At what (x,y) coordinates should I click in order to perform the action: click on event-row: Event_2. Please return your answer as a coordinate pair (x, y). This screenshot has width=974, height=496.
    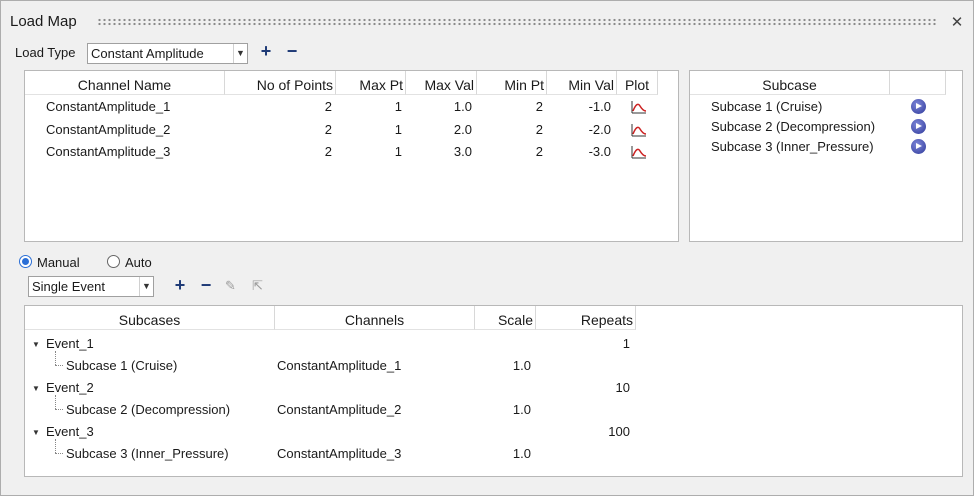
    Looking at the image, I should click on (70, 387).